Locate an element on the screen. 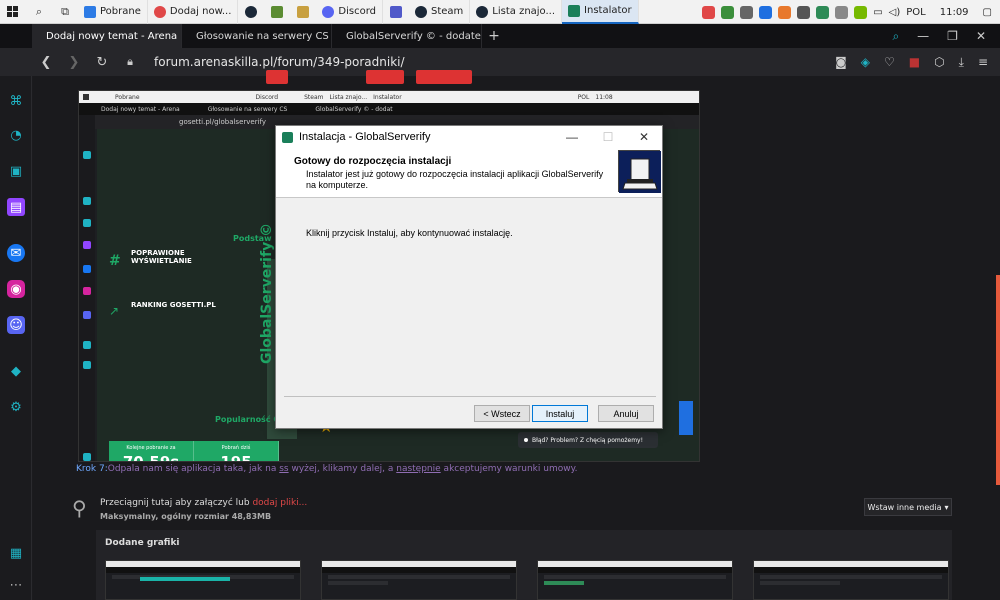 This screenshot has height=600, width=1000. dialog-titlebar: Instalacja - GlobalServerify — ☐ ✕ is located at coordinates (469, 137).